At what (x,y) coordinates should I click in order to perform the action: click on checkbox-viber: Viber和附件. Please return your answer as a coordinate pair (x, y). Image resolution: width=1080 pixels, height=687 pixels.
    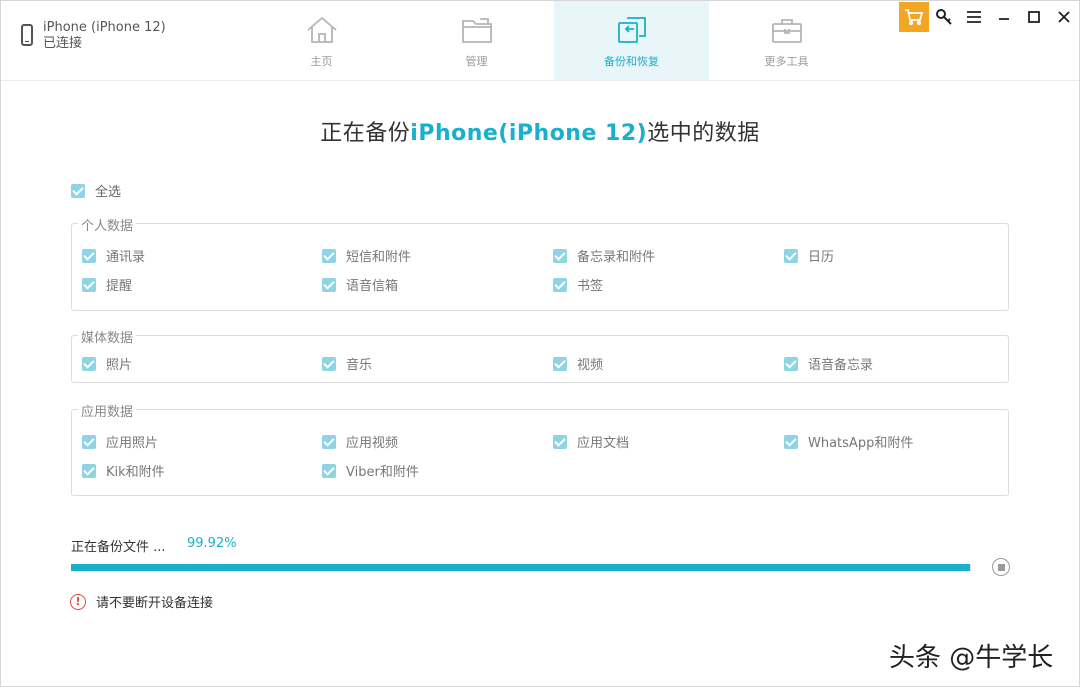
    Looking at the image, I should click on (370, 470).